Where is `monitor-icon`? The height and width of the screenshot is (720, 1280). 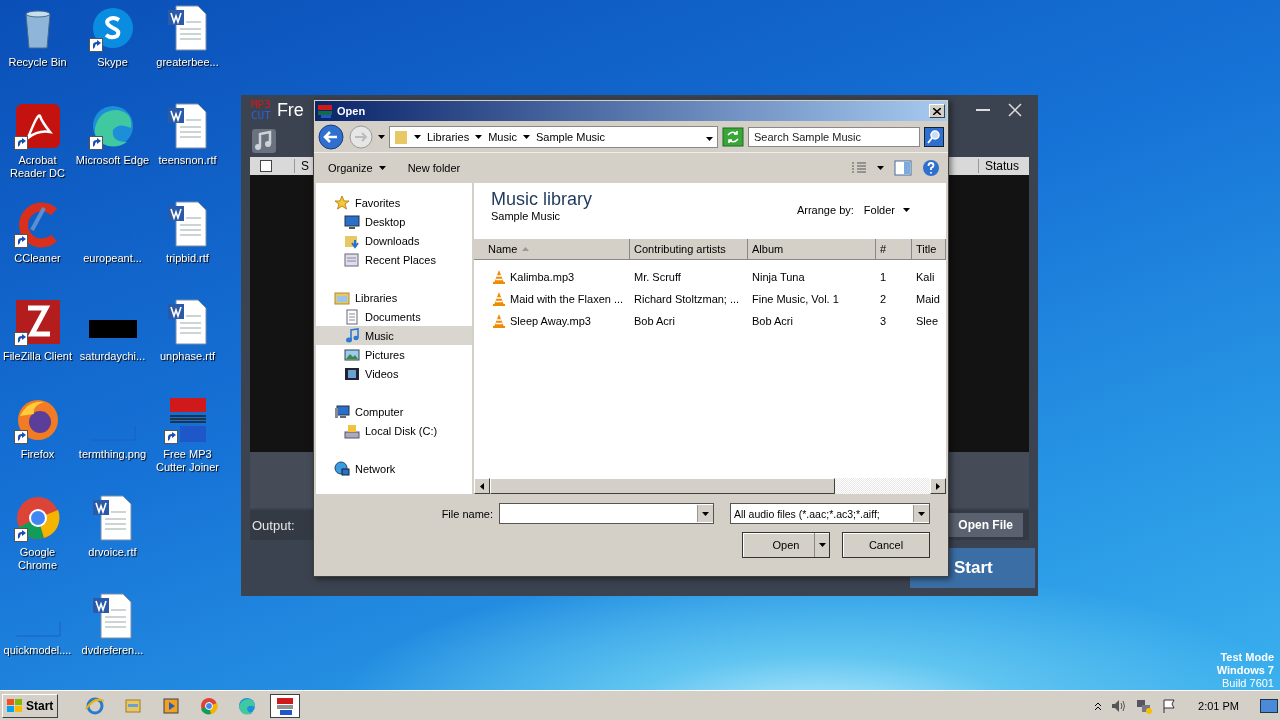 monitor-icon is located at coordinates (352, 221).